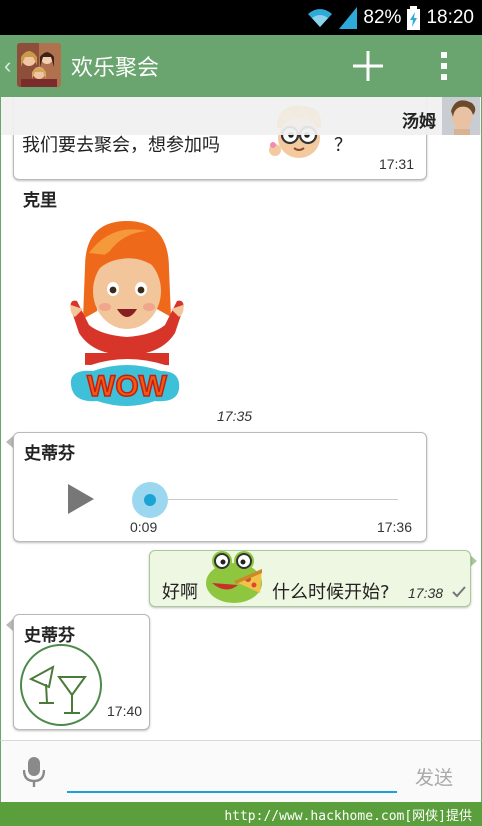 This screenshot has height=826, width=482. I want to click on wow-girl-sticker: WOW, so click(126, 318).